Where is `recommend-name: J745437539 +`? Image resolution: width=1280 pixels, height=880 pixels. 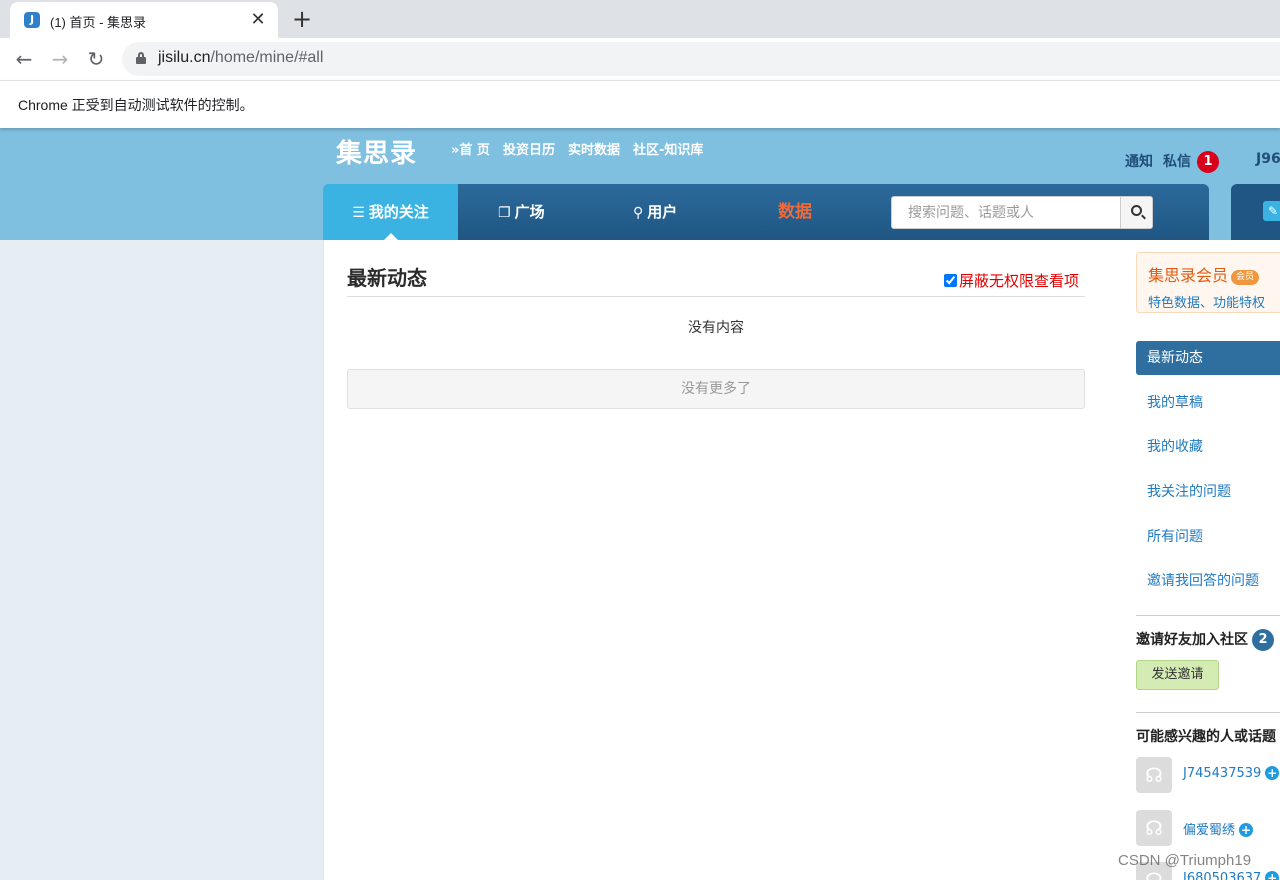 recommend-name: J745437539 + is located at coordinates (1231, 773).